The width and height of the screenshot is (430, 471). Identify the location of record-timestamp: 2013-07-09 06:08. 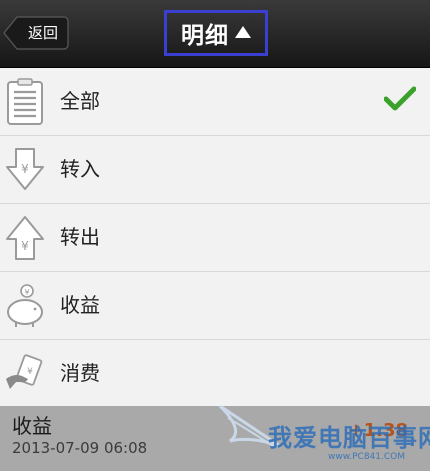
(80, 448).